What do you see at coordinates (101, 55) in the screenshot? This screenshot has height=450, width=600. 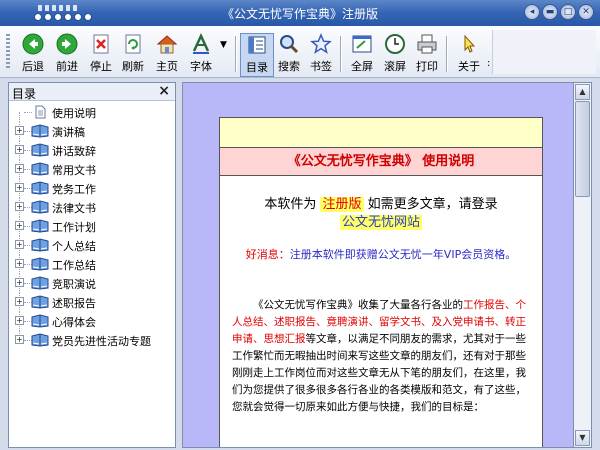 I see `stop-button: 停止` at bounding box center [101, 55].